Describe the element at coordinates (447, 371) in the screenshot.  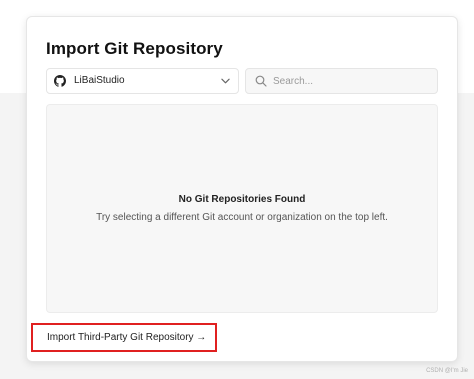
I see `watermark: CSDN @I'm Jie` at that location.